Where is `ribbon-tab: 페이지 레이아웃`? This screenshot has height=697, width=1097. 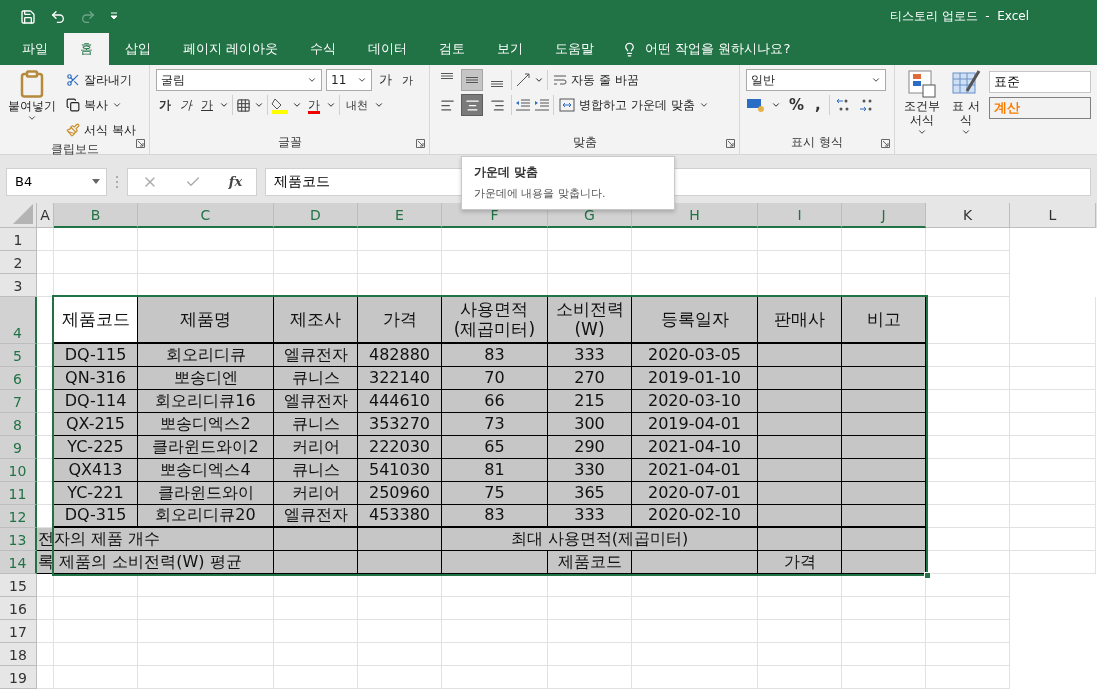
ribbon-tab: 페이지 레이아웃 is located at coordinates (231, 49).